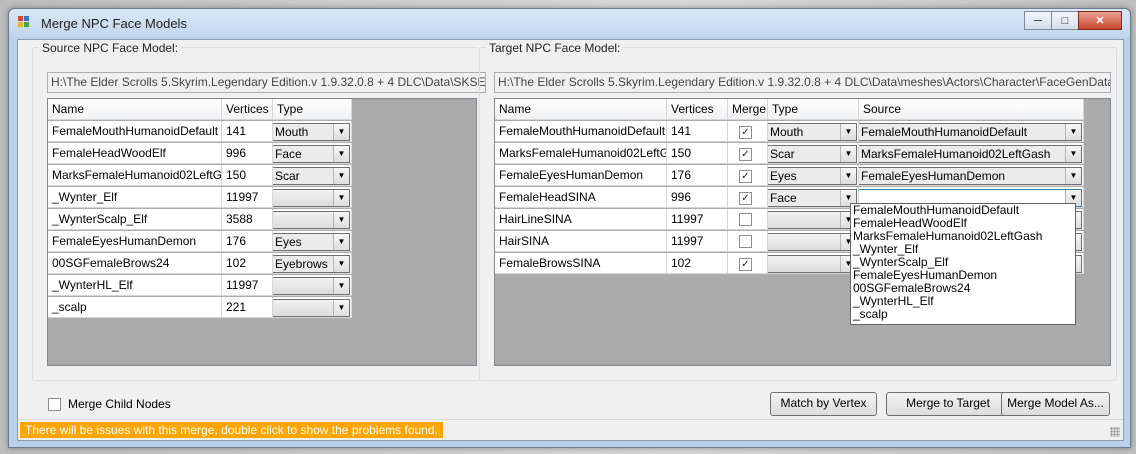  What do you see at coordinates (200, 198) in the screenshot?
I see `table-row: _Wynter_Elf 11997 ▼` at bounding box center [200, 198].